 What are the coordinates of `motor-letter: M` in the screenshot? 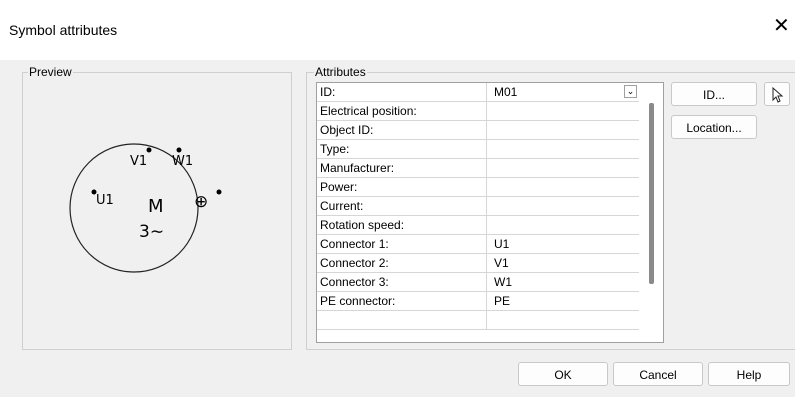 It's located at (156, 206).